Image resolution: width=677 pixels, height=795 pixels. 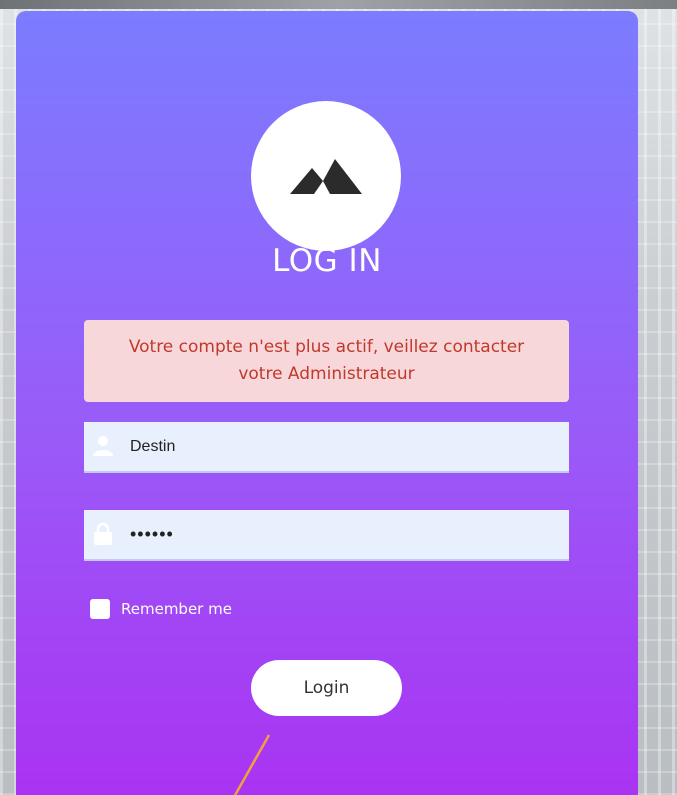 I want to click on logo-circle, so click(x=326, y=176).